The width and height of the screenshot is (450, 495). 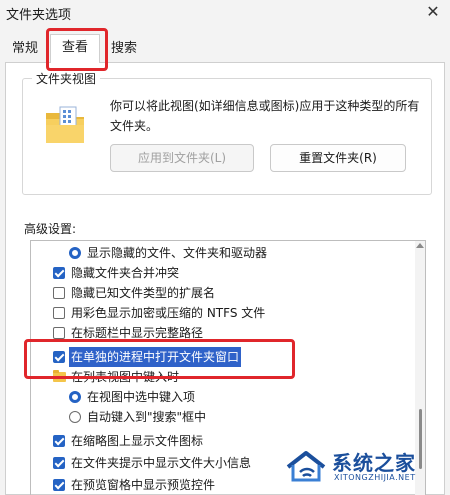 I want to click on list-item: 自动键入到"搜索"框中, so click(x=223, y=417).